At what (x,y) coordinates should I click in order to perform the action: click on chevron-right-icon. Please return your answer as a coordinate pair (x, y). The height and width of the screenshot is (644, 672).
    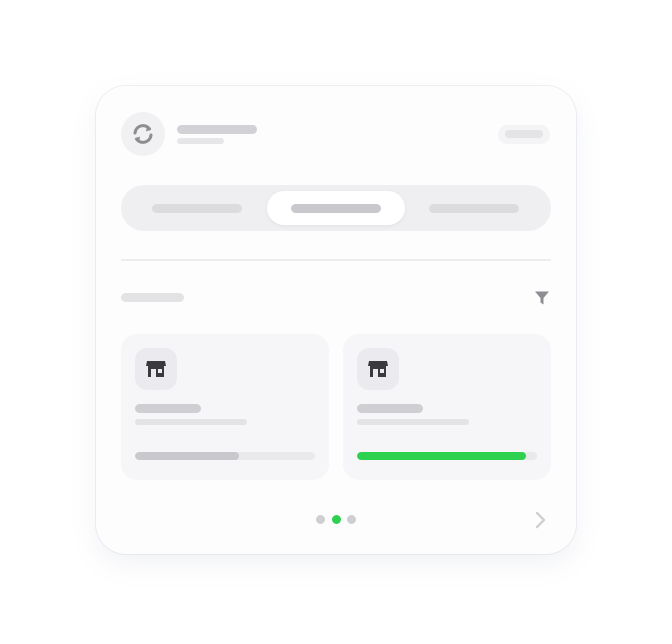
    Looking at the image, I should click on (540, 520).